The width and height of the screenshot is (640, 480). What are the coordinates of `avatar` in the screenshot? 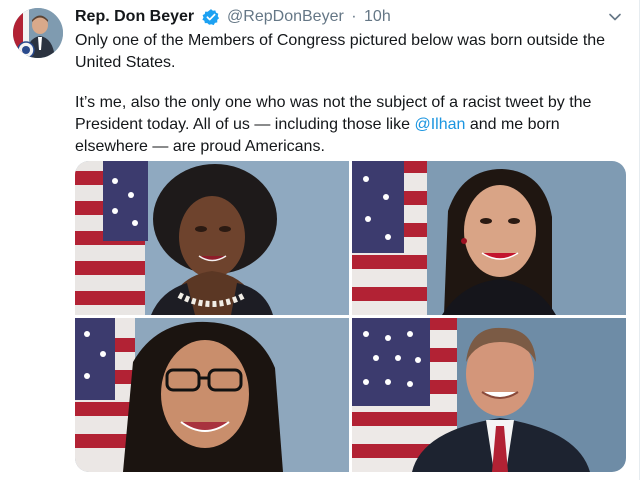 It's located at (38, 33).